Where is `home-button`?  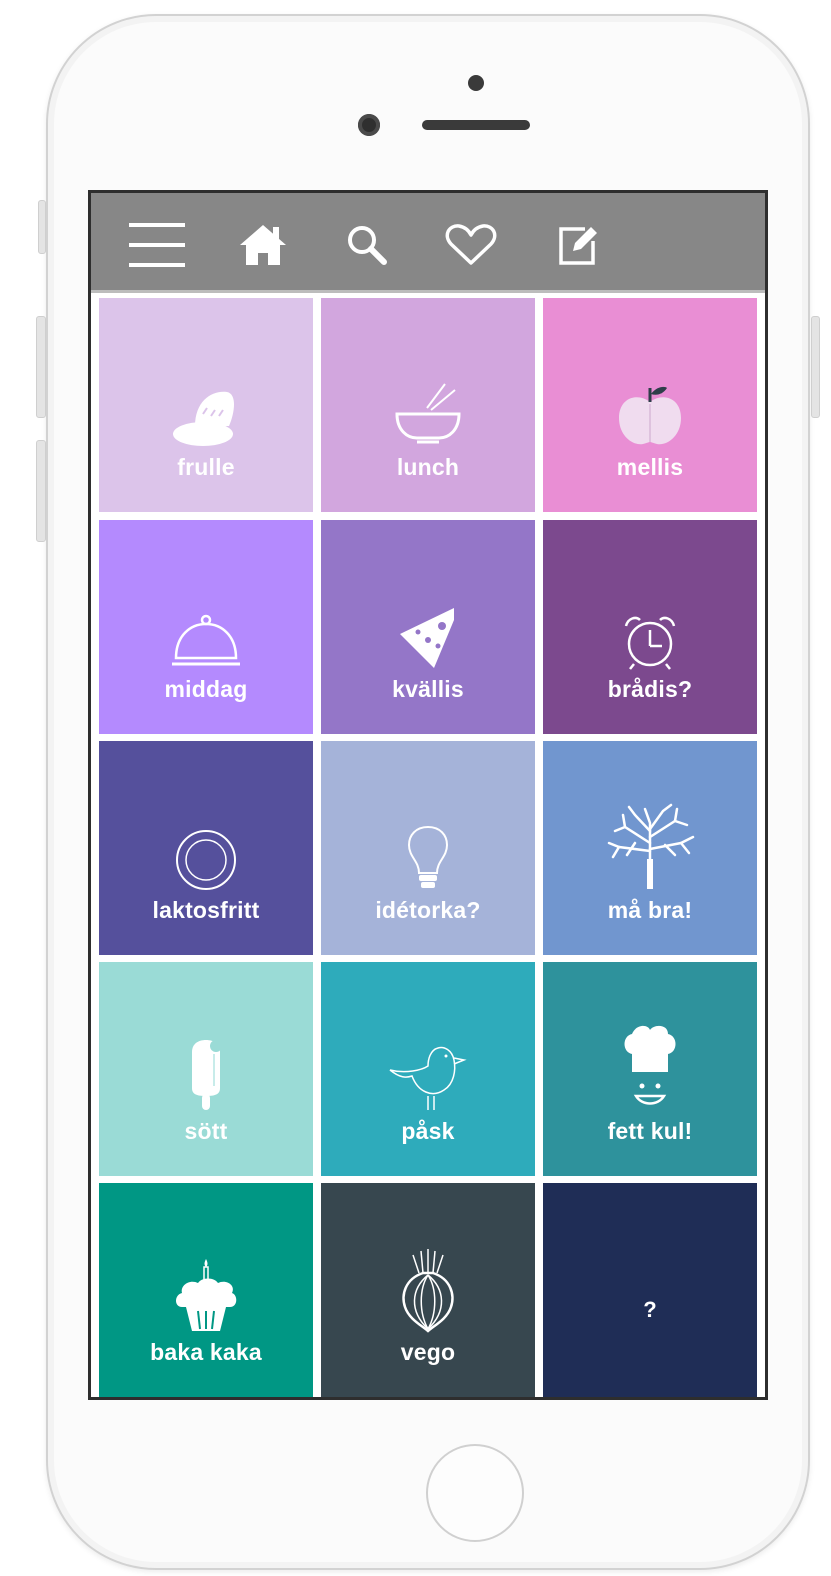 home-button is located at coordinates (475, 1493).